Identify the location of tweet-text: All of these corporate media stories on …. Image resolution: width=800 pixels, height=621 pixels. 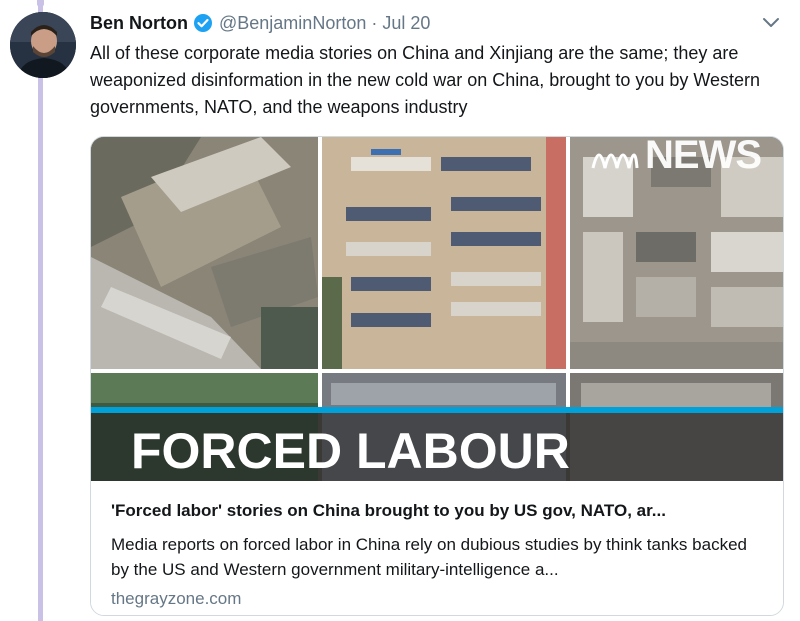
(425, 80).